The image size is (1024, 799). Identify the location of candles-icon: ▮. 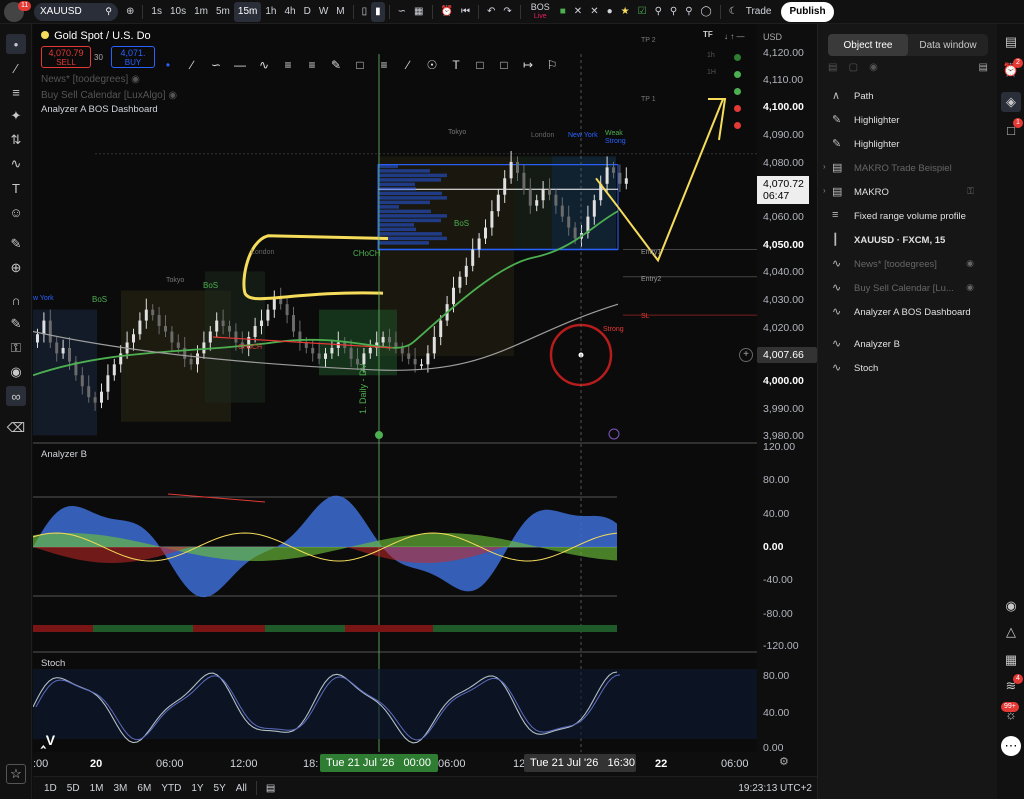
(378, 11).